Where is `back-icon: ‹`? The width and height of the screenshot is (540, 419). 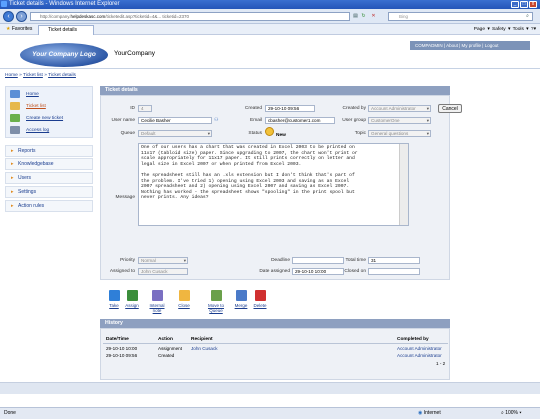 back-icon: ‹ is located at coordinates (8, 16).